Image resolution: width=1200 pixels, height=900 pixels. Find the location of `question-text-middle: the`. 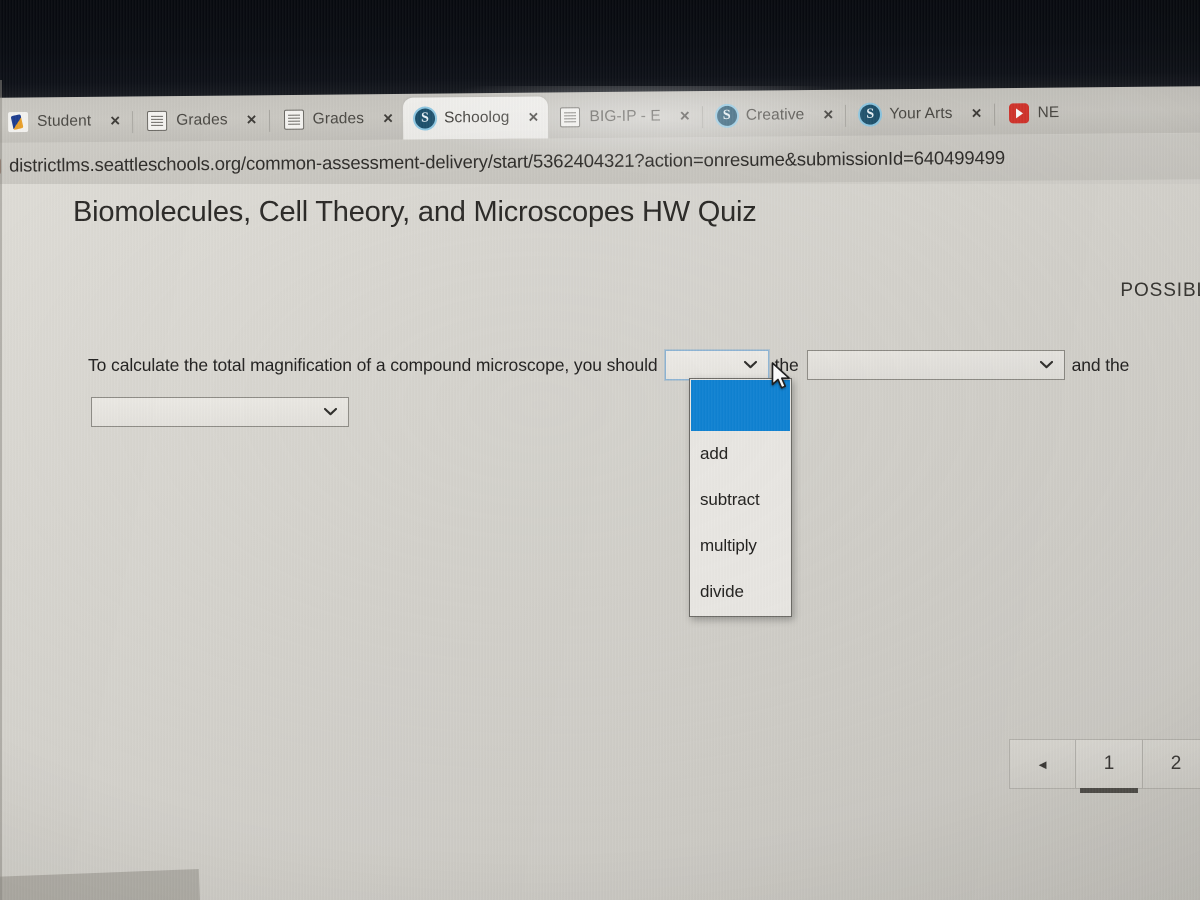

question-text-middle: the is located at coordinates (786, 364).